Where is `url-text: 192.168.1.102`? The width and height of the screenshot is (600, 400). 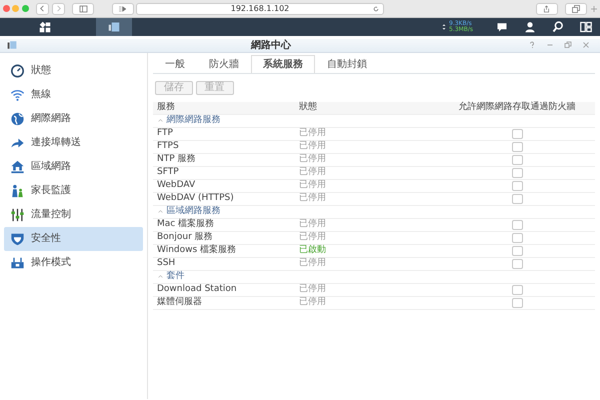
url-text: 192.168.1.102 is located at coordinates (260, 9).